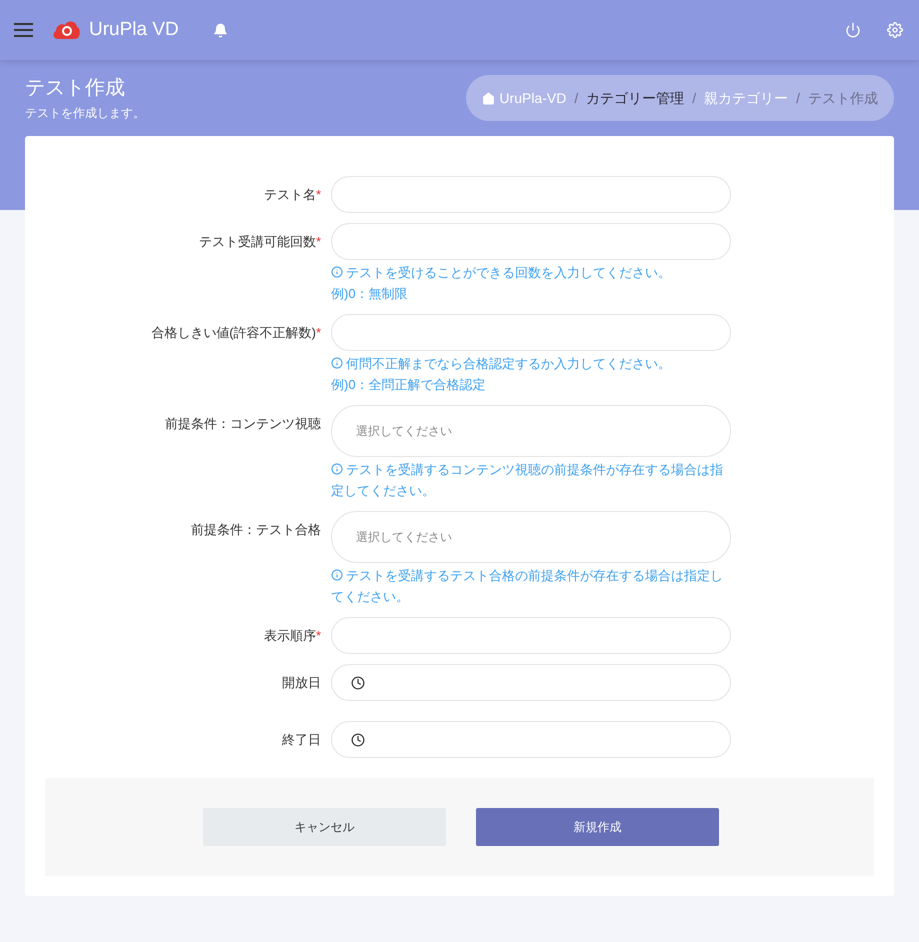 The width and height of the screenshot is (919, 942). I want to click on help-text: テストを受講するテスト合格の前提条件が存在する場合は指定してください。, so click(527, 586).